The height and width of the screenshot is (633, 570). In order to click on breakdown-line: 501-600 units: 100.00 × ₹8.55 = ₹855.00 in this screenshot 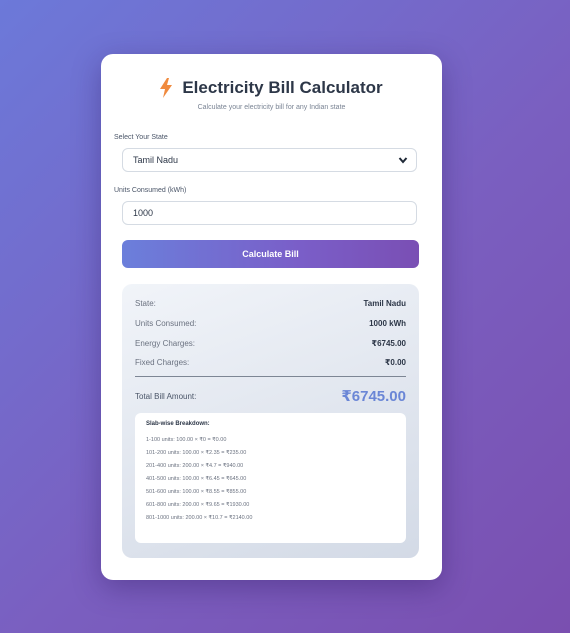, I will do `click(196, 492)`.